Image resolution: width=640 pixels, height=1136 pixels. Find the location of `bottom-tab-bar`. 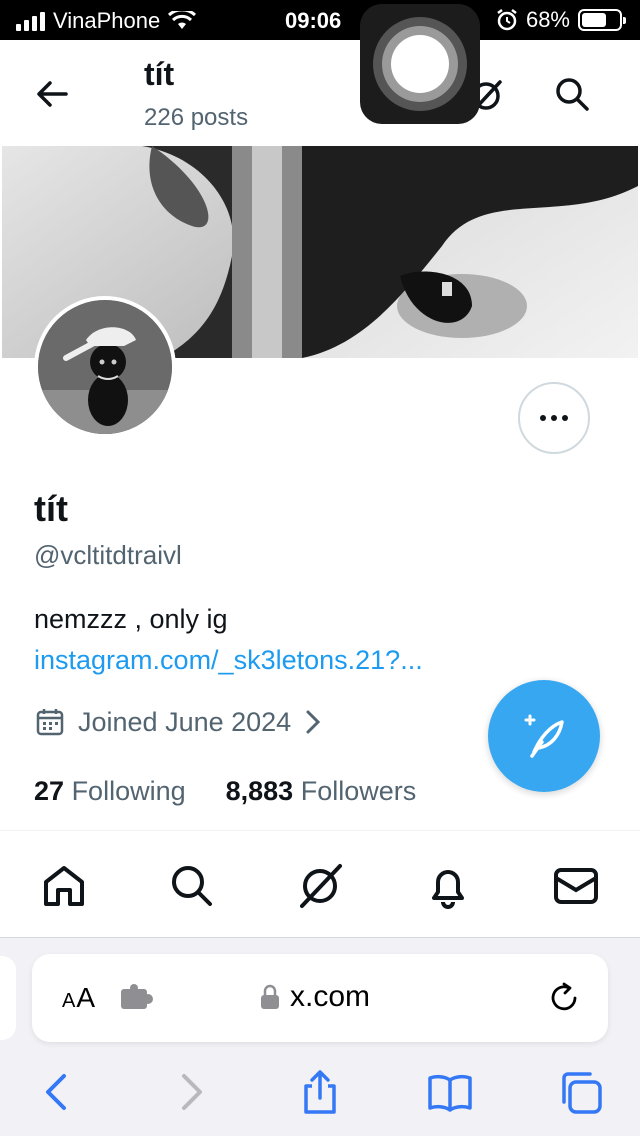

bottom-tab-bar is located at coordinates (320, 885).